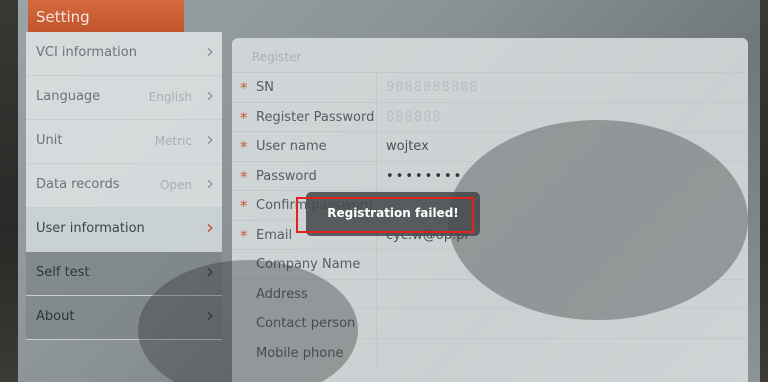  What do you see at coordinates (407, 146) in the screenshot?
I see `user-name-field: wojtex` at bounding box center [407, 146].